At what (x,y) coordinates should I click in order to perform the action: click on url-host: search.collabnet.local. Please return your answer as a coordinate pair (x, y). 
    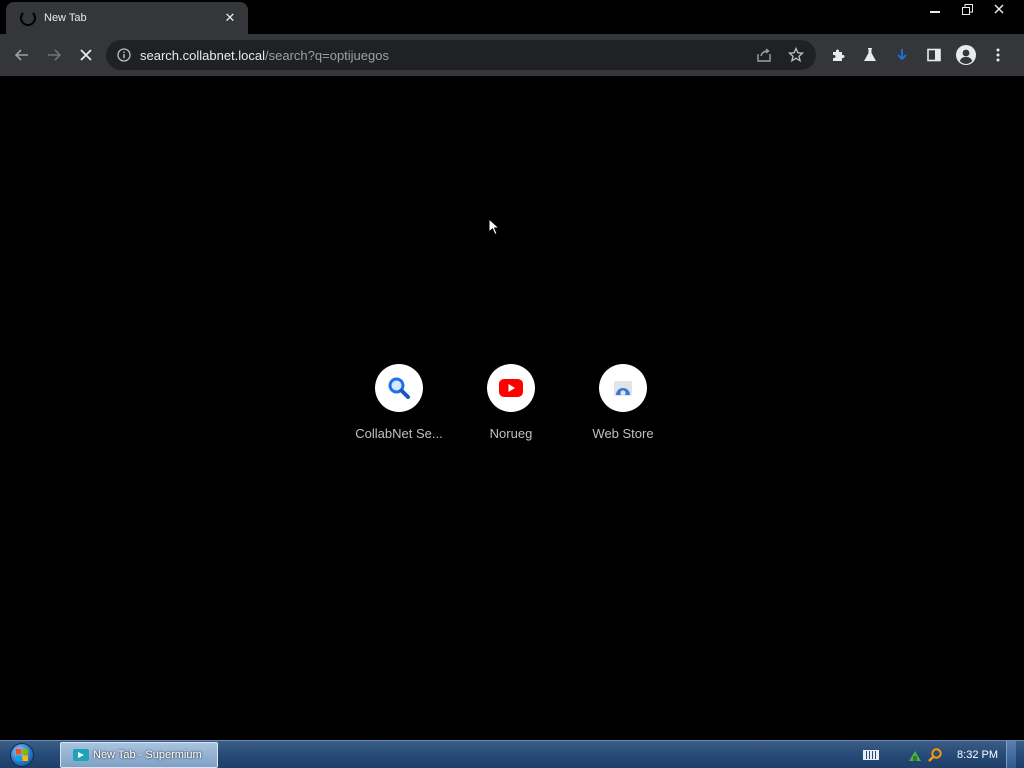
    Looking at the image, I should click on (203, 55).